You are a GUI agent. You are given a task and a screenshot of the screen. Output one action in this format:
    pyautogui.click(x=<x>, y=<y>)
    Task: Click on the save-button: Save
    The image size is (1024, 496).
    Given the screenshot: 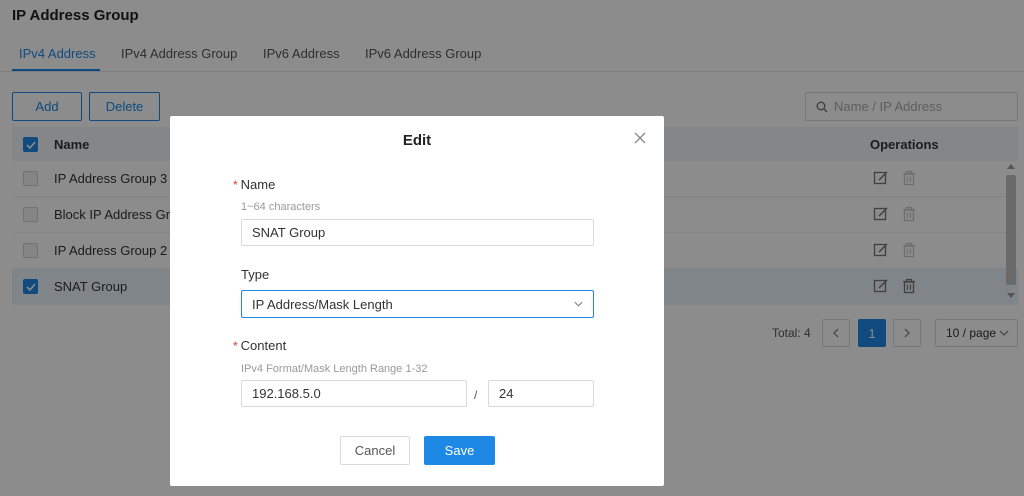 What is the action you would take?
    pyautogui.click(x=459, y=450)
    